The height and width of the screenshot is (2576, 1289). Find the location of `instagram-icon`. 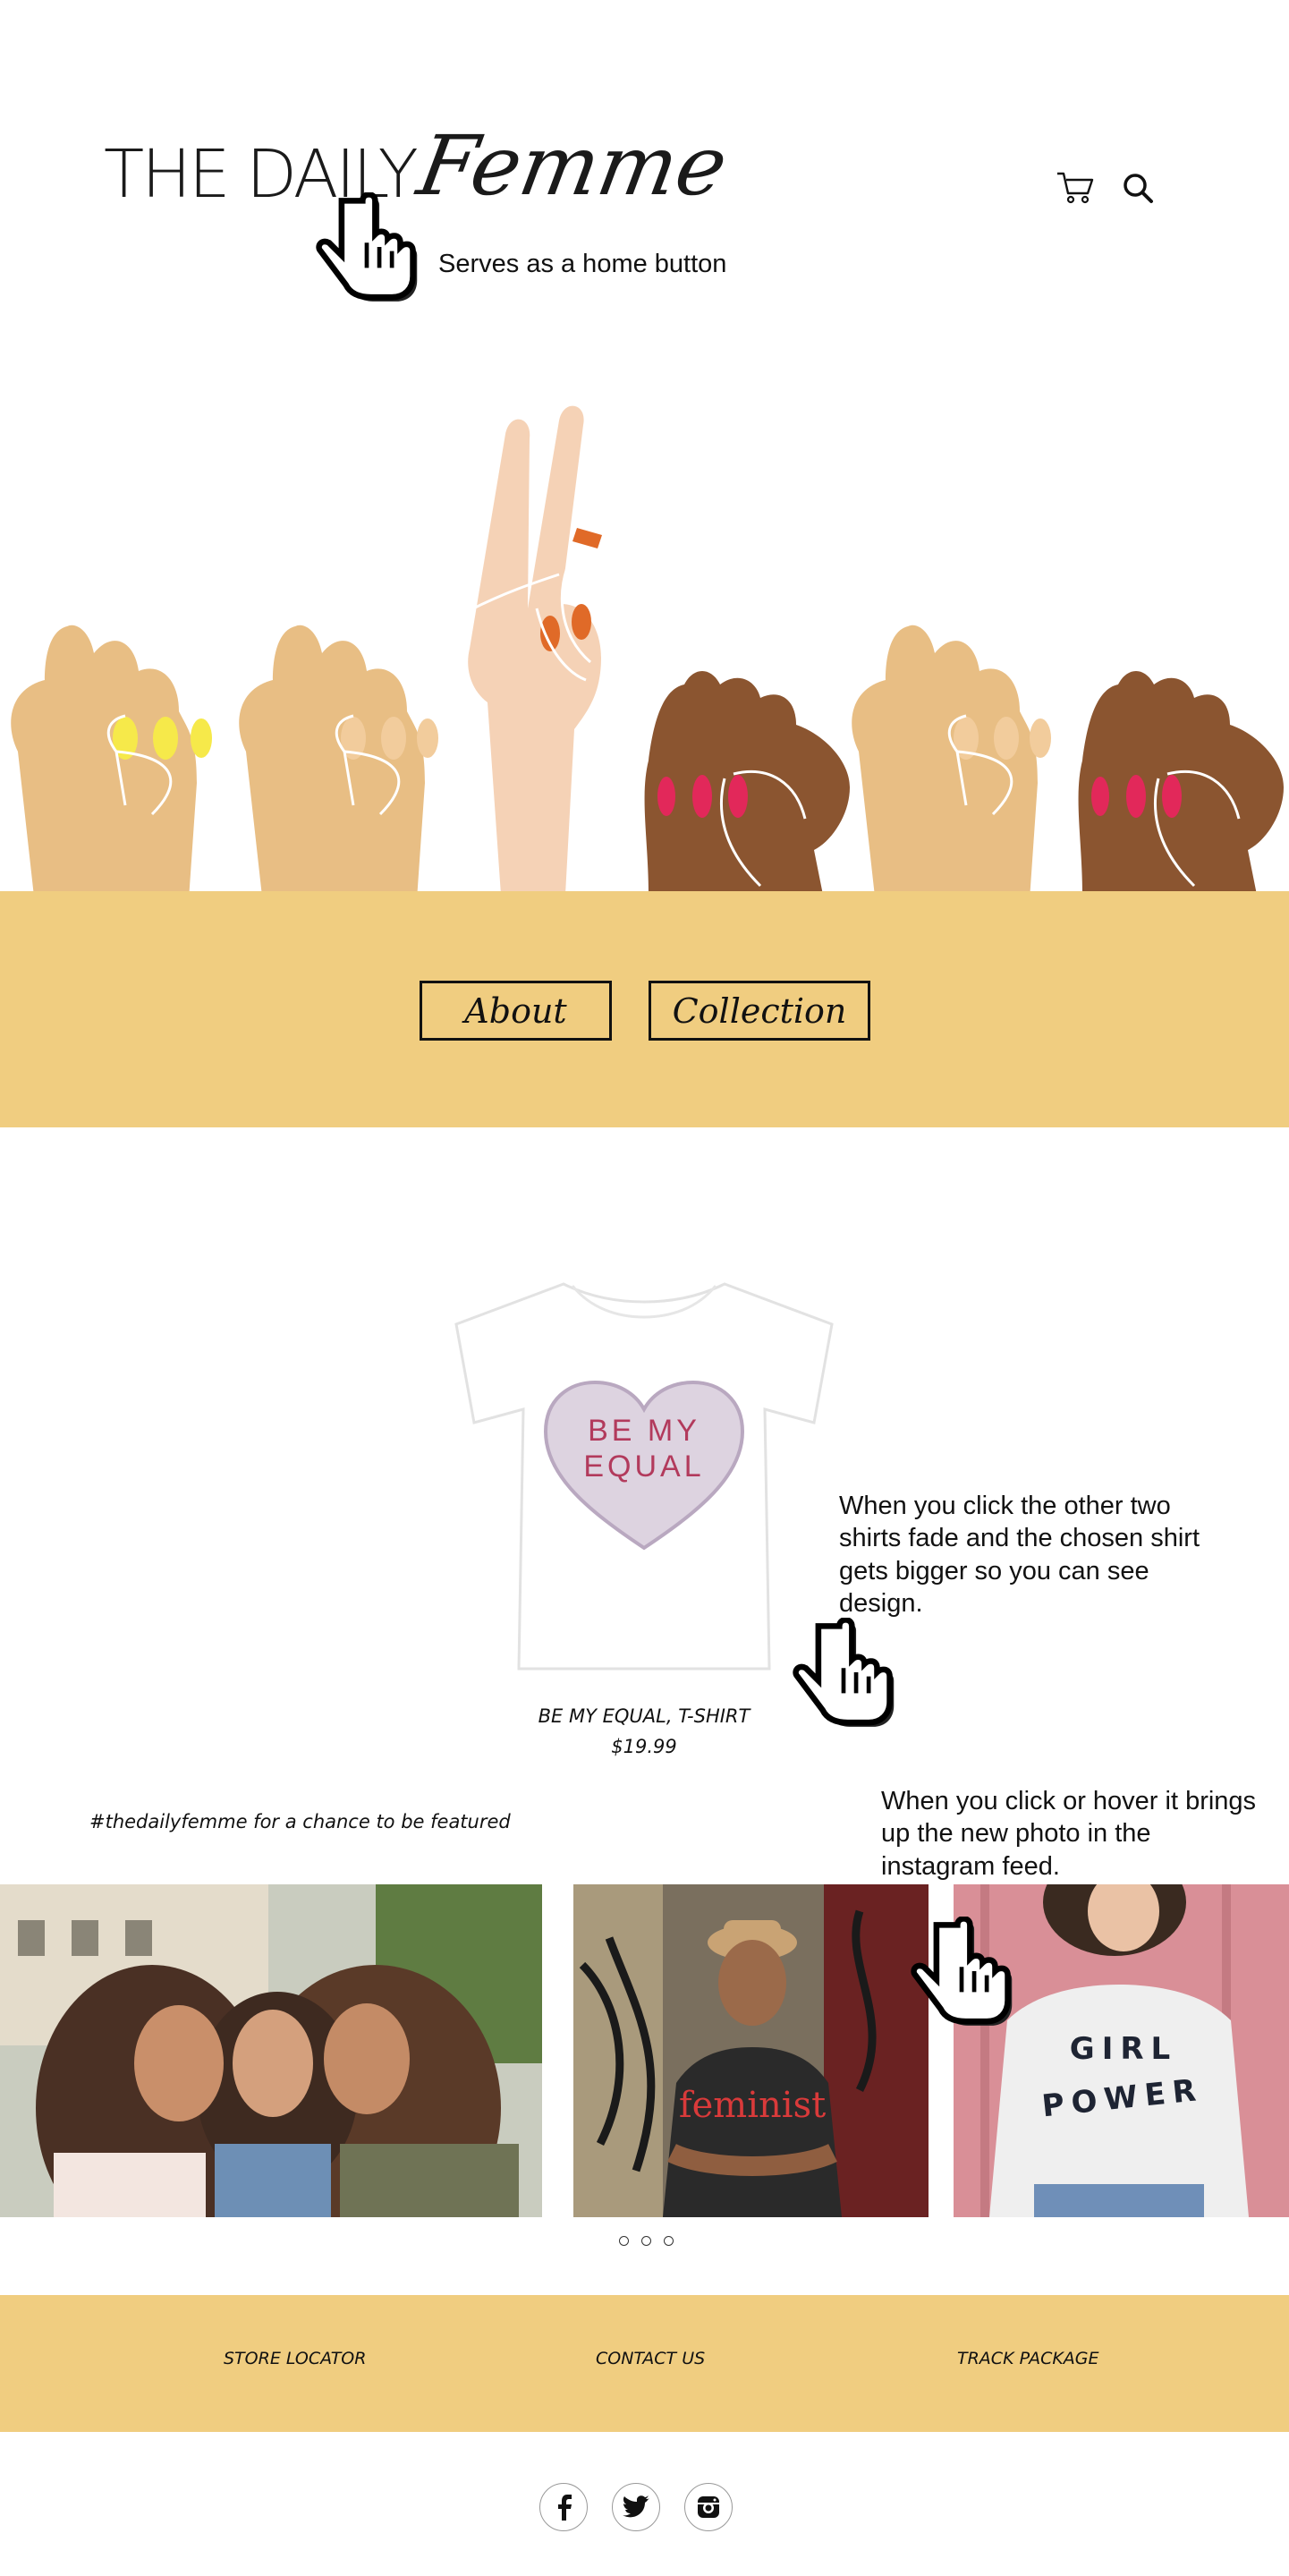

instagram-icon is located at coordinates (708, 2507).